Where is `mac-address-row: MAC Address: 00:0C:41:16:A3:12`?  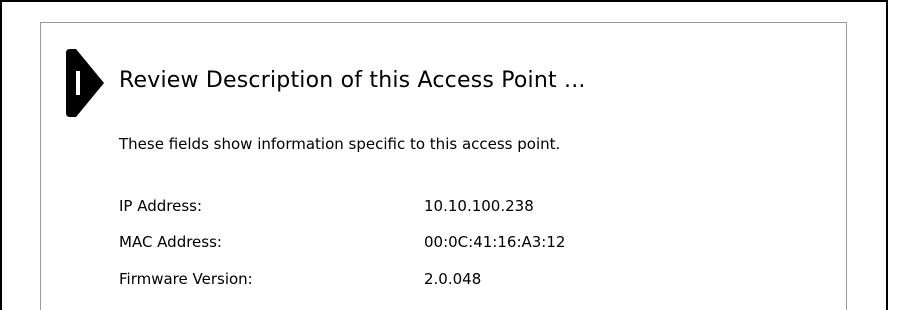 mac-address-row: MAC Address: 00:0C:41:16:A3:12 is located at coordinates (419, 242).